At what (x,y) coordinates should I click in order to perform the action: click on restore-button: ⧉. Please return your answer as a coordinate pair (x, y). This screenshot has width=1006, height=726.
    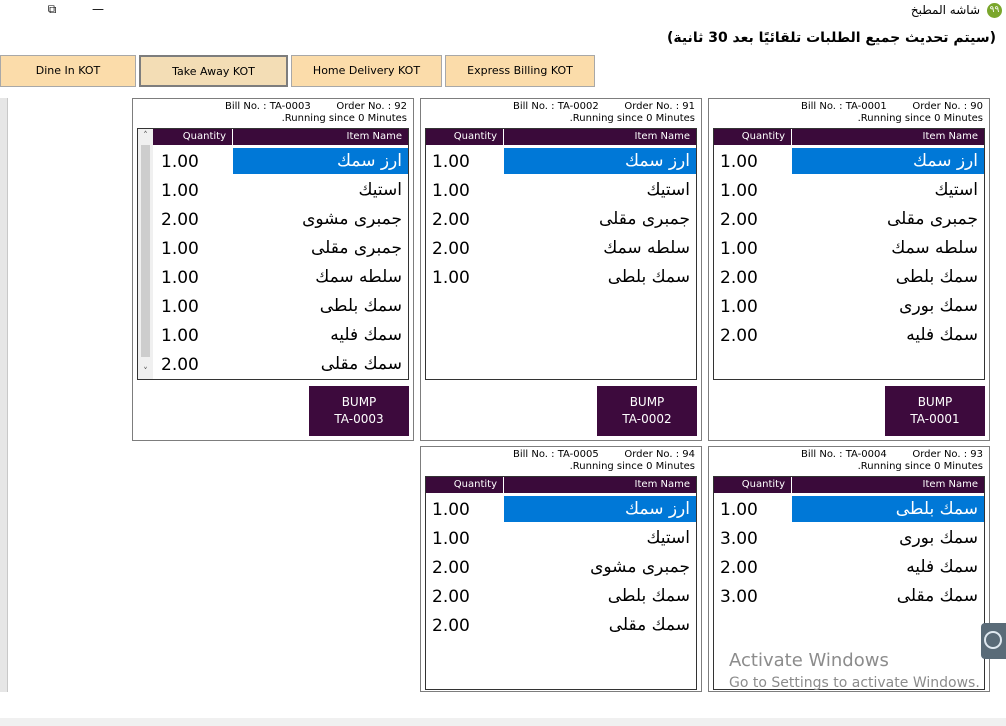
    Looking at the image, I should click on (52, 11).